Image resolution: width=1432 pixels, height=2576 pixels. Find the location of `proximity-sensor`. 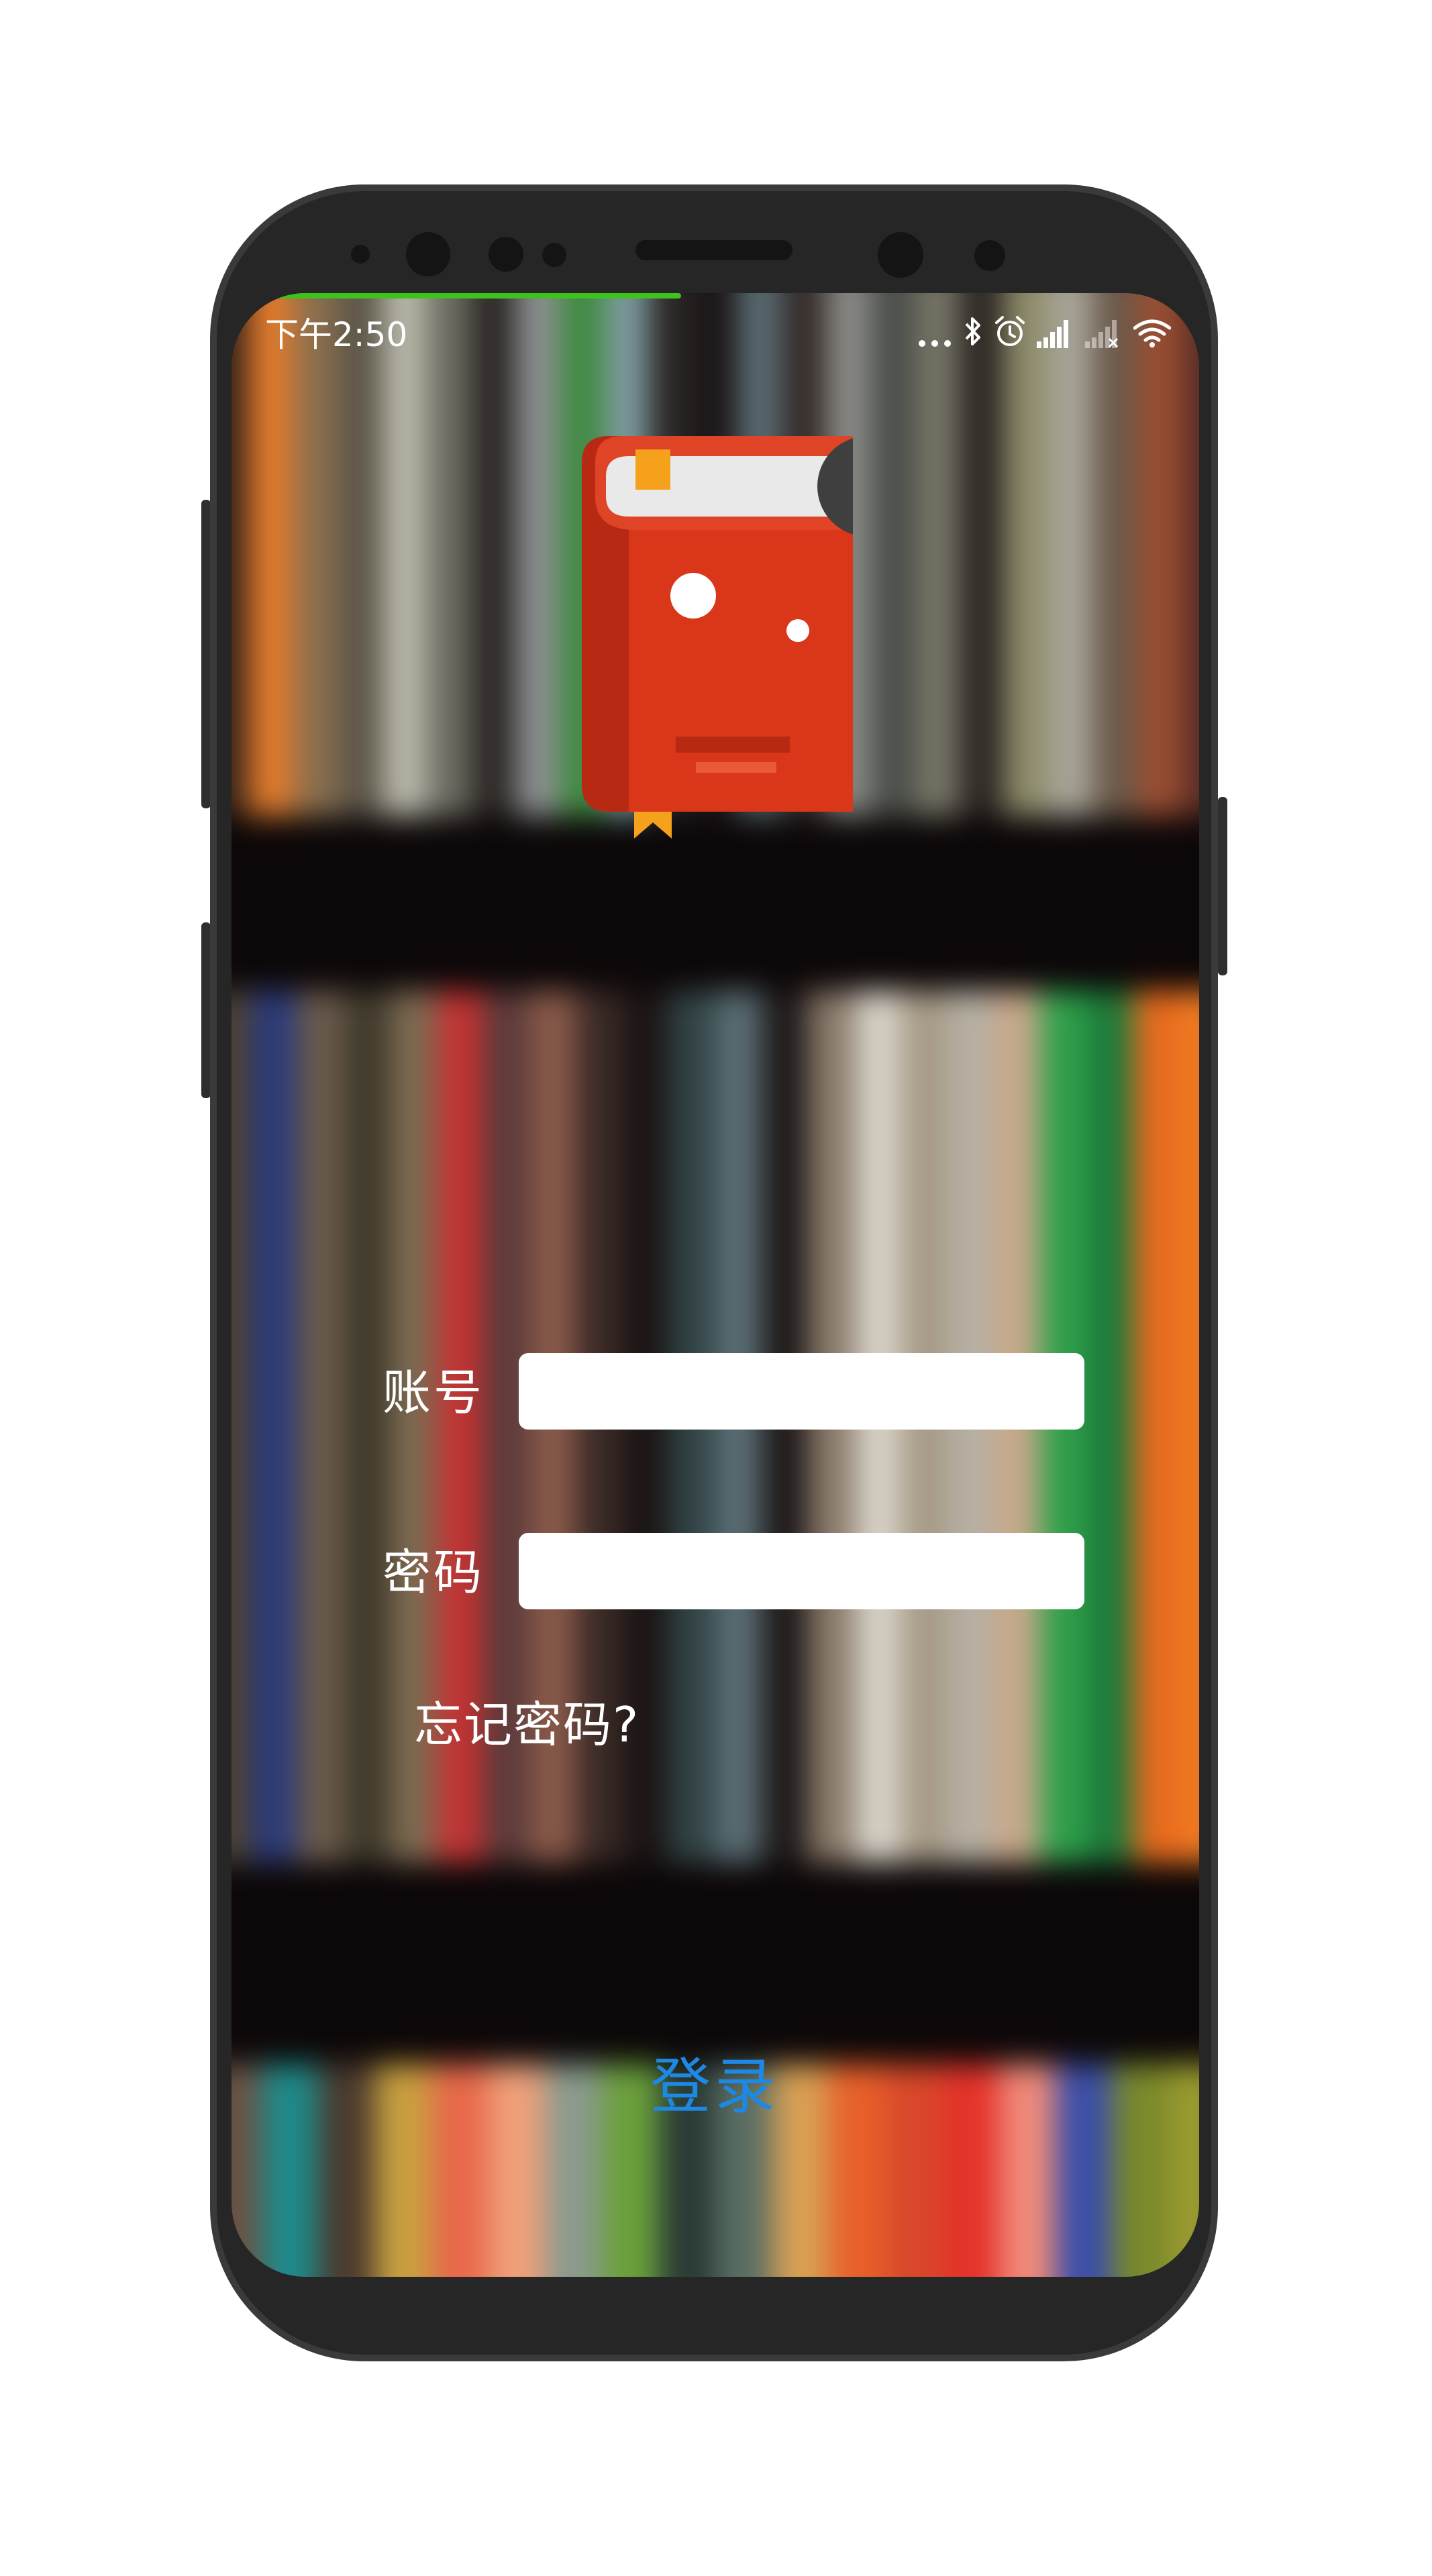

proximity-sensor is located at coordinates (361, 254).